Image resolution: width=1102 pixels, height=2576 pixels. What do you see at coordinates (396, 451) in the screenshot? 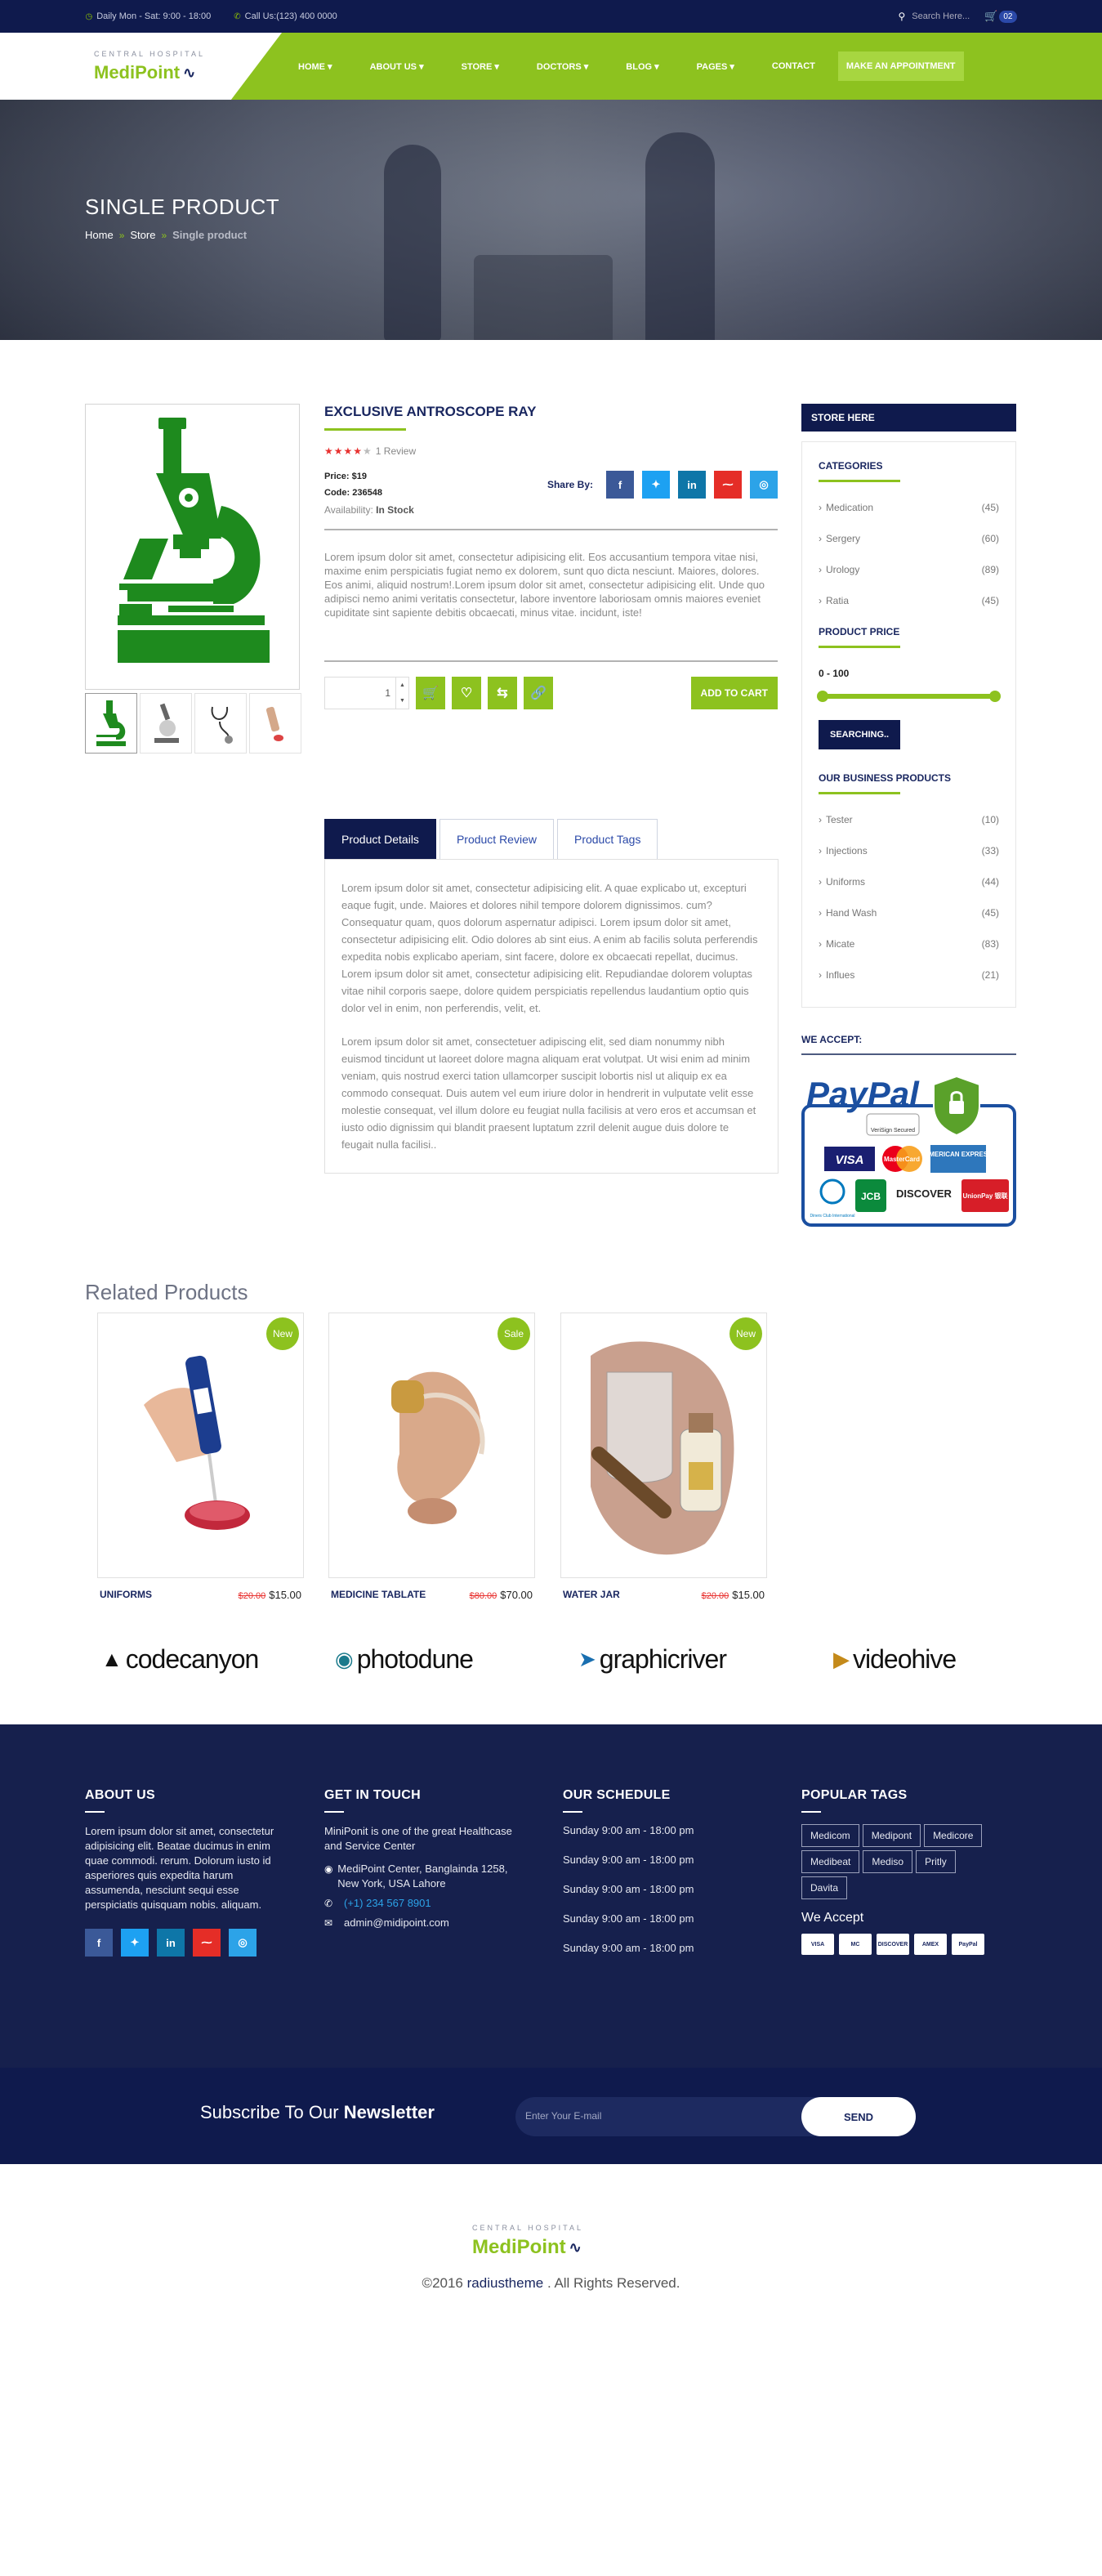
I see `review-count: 1 Review` at bounding box center [396, 451].